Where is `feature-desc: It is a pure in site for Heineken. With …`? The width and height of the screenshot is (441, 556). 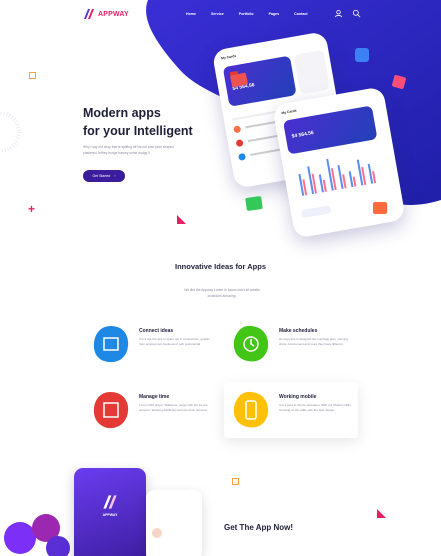
feature-desc: It is a pure in site for Heineken. With … is located at coordinates (315, 407).